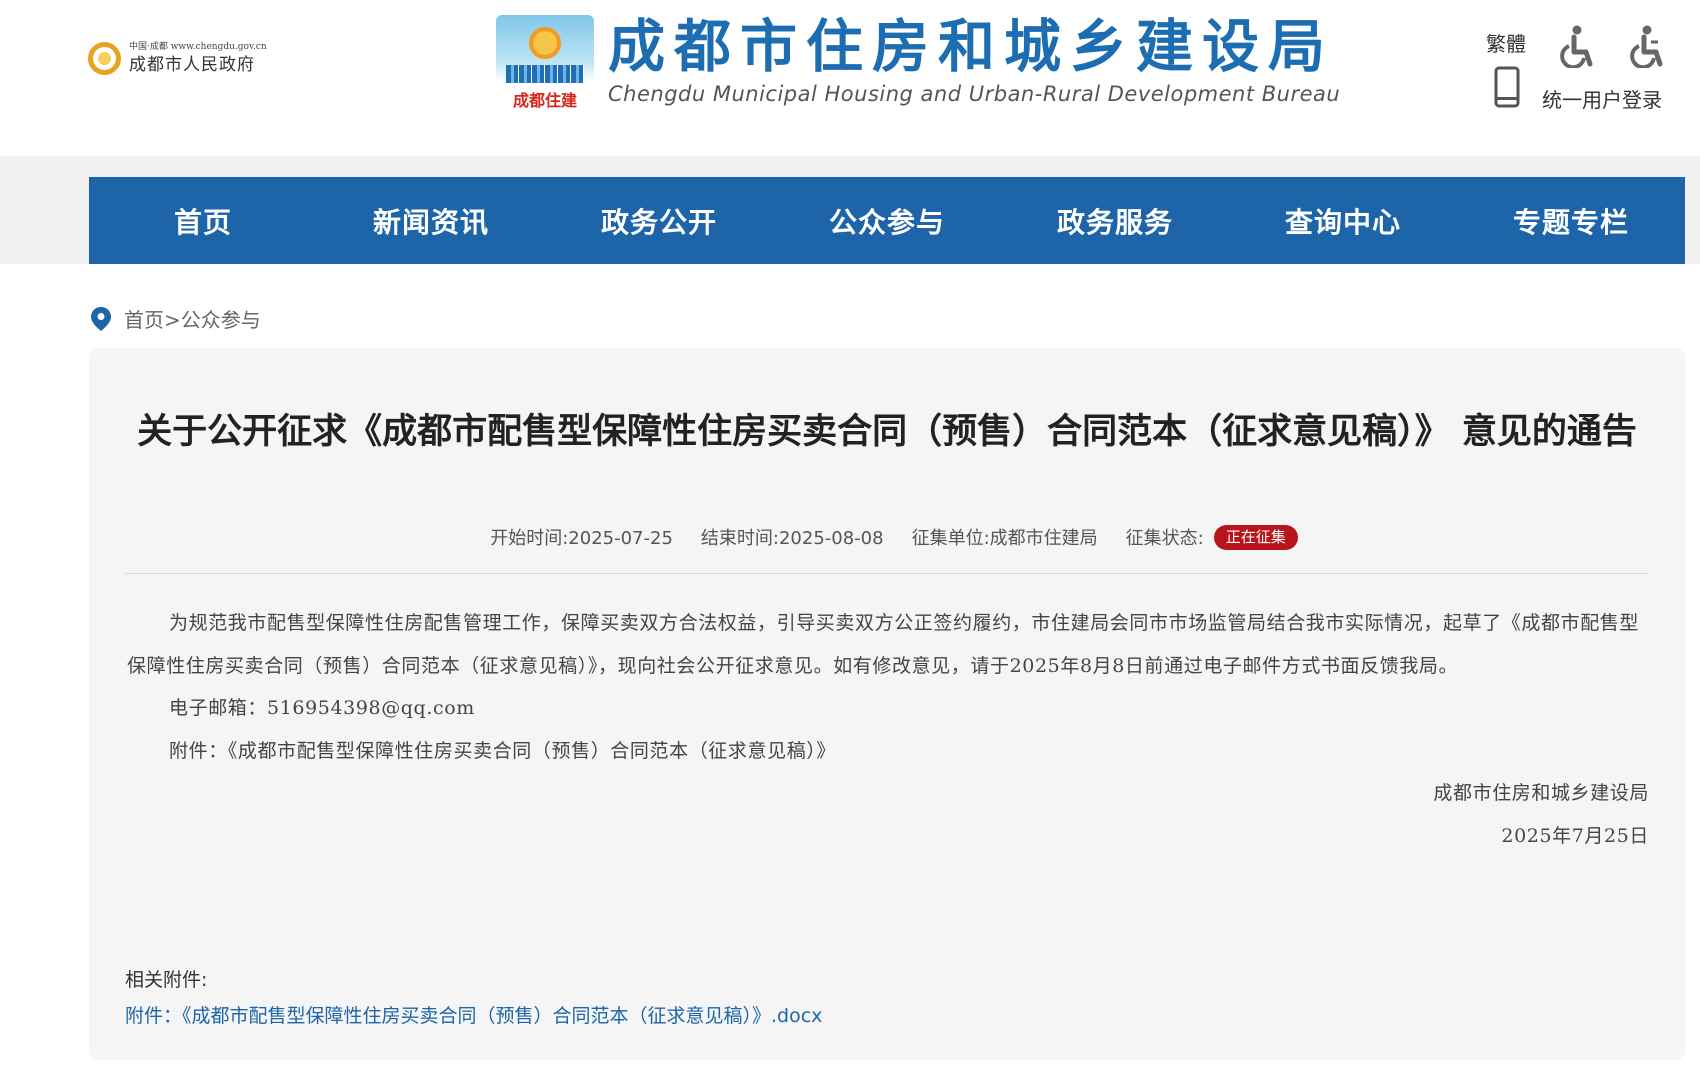 The width and height of the screenshot is (1700, 1080). Describe the element at coordinates (1212, 537) in the screenshot. I see `collection-status: 征集状态: 正在征集` at that location.